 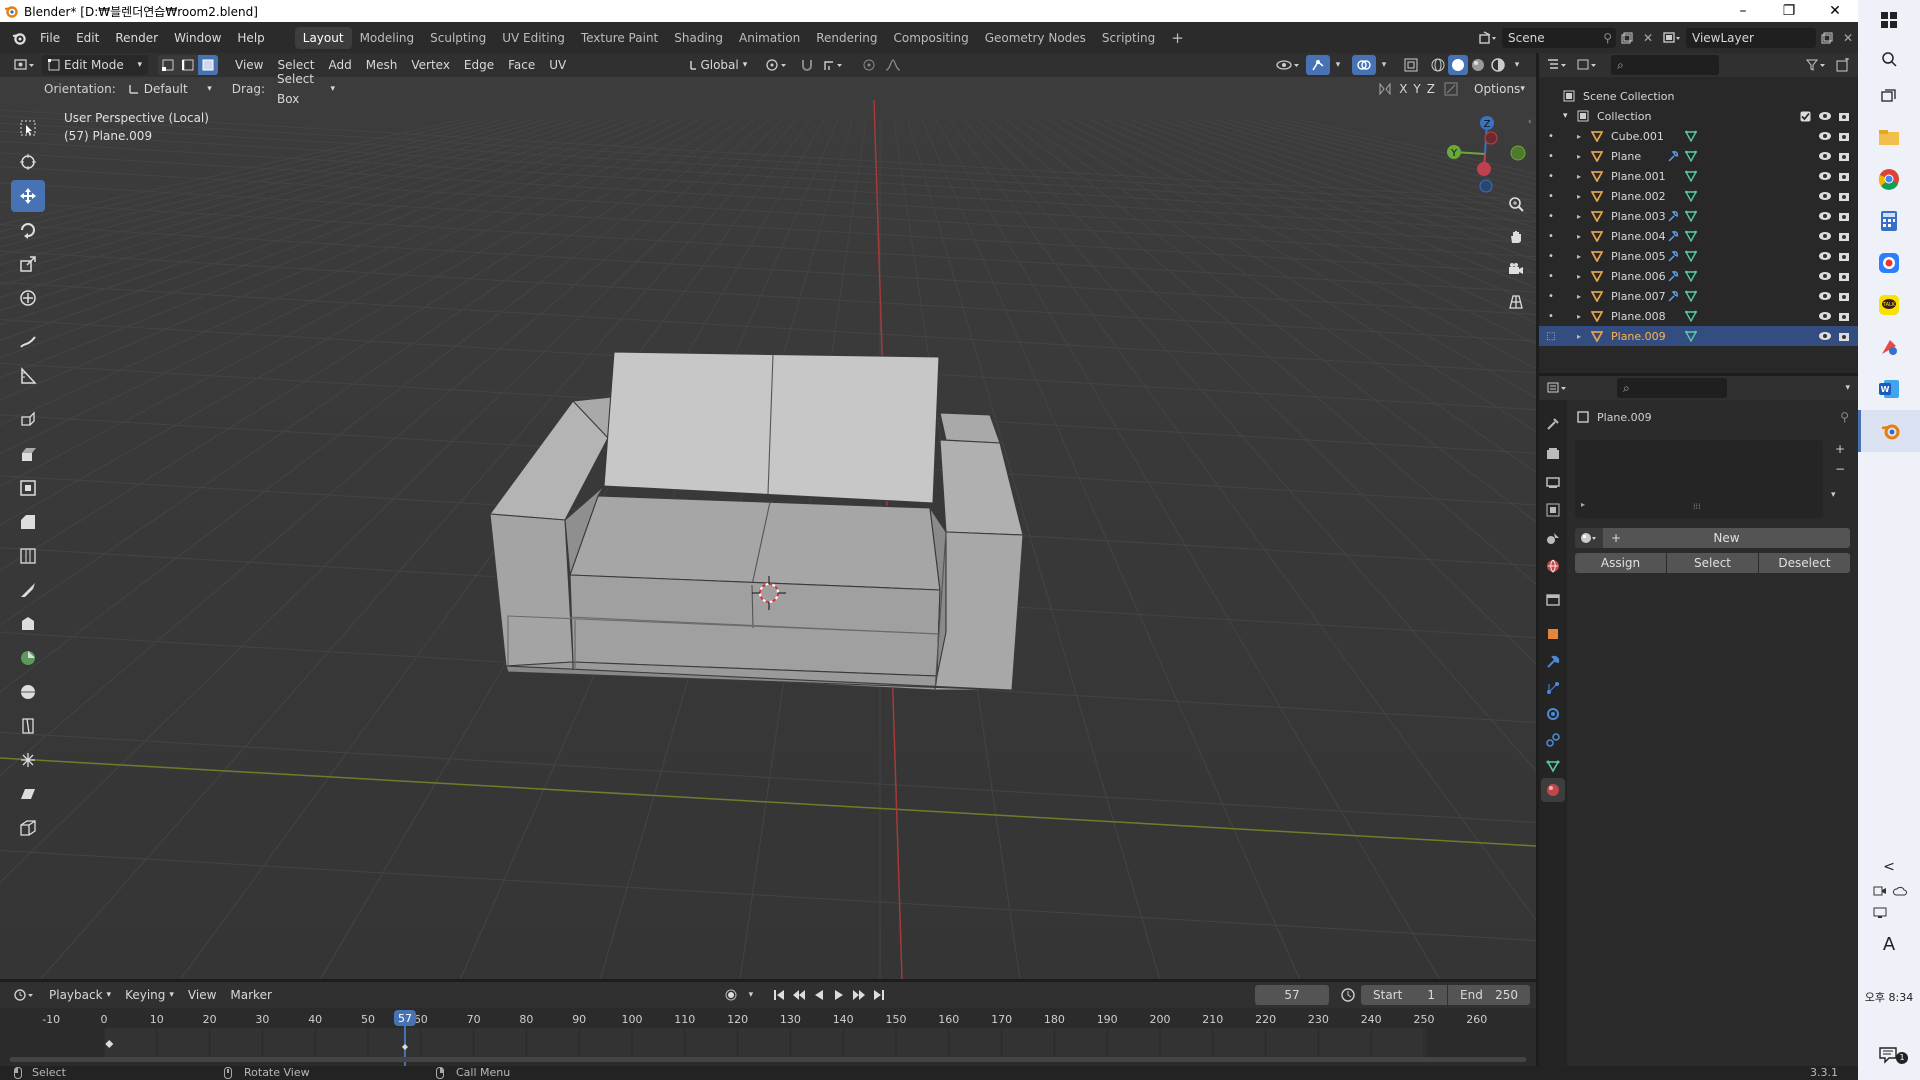 I want to click on shrink-fatten-tool-icon, so click(x=28, y=760).